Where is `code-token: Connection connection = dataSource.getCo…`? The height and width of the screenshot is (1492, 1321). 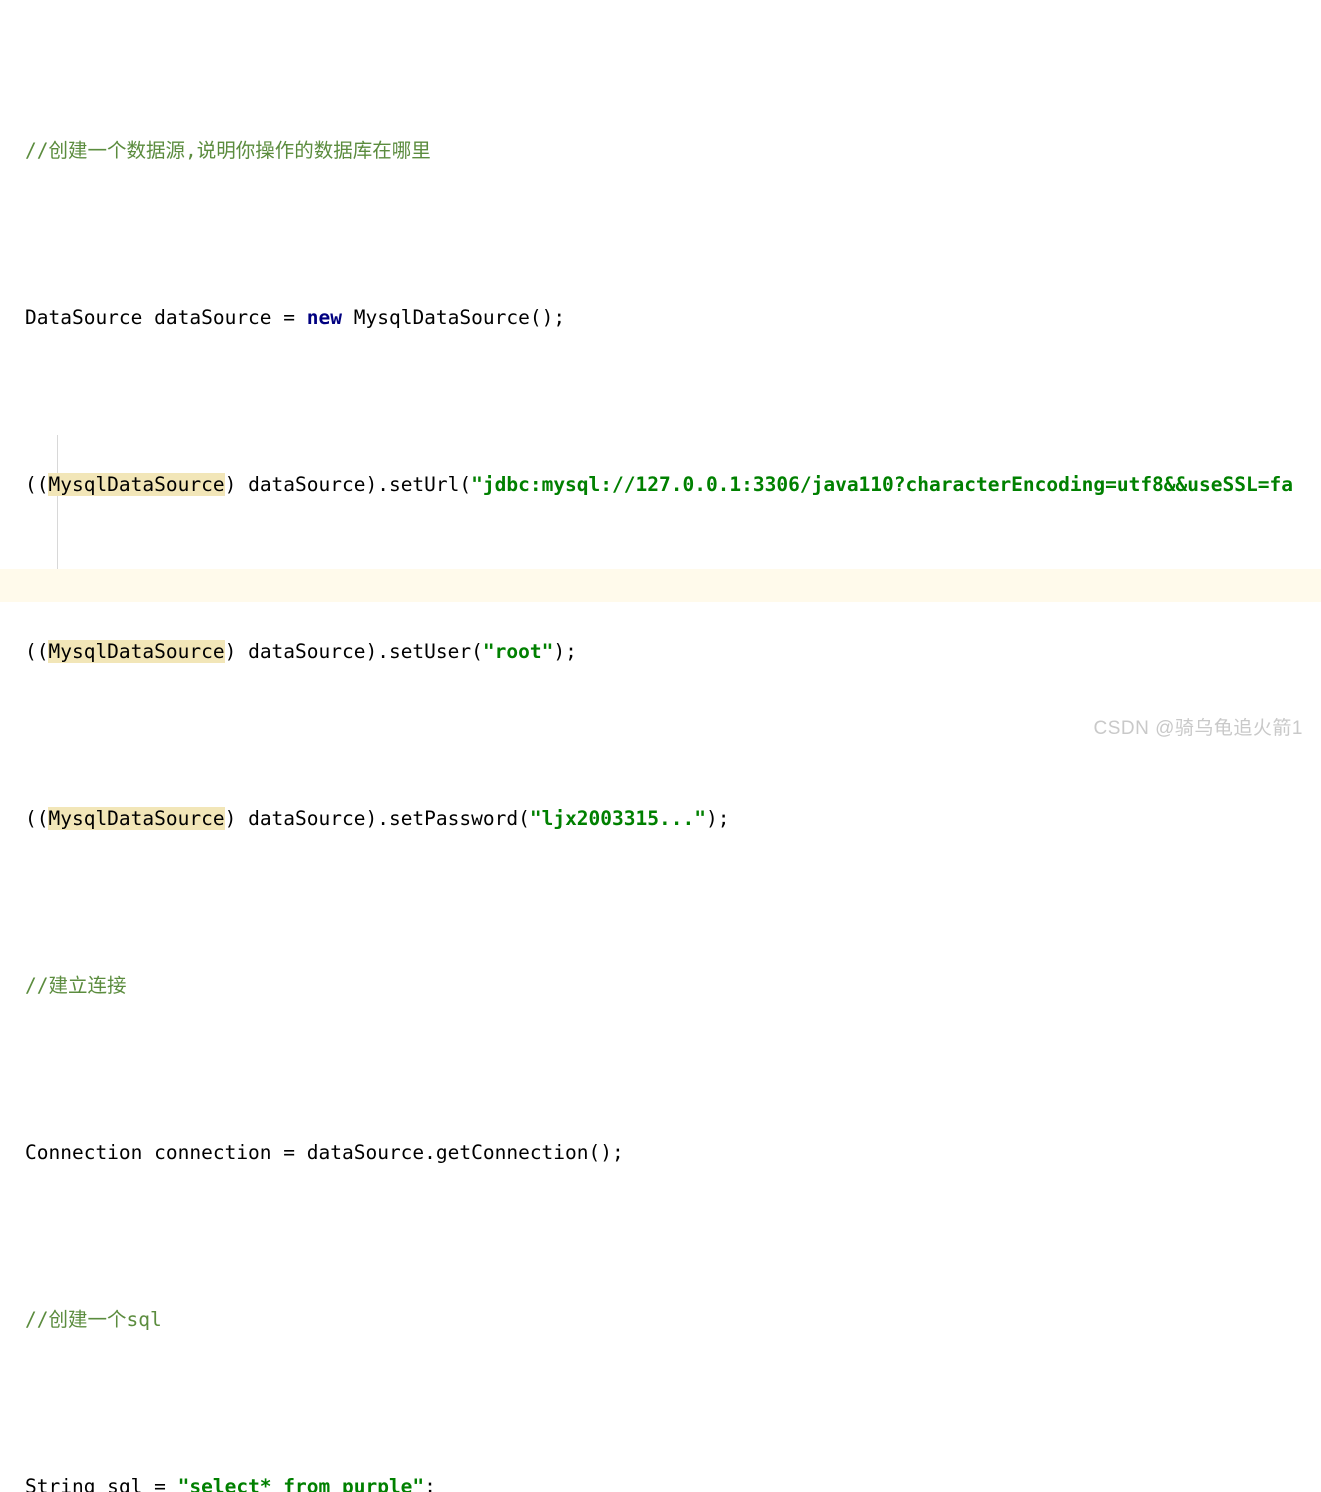 code-token: Connection connection = dataSource.getCo… is located at coordinates (324, 1152).